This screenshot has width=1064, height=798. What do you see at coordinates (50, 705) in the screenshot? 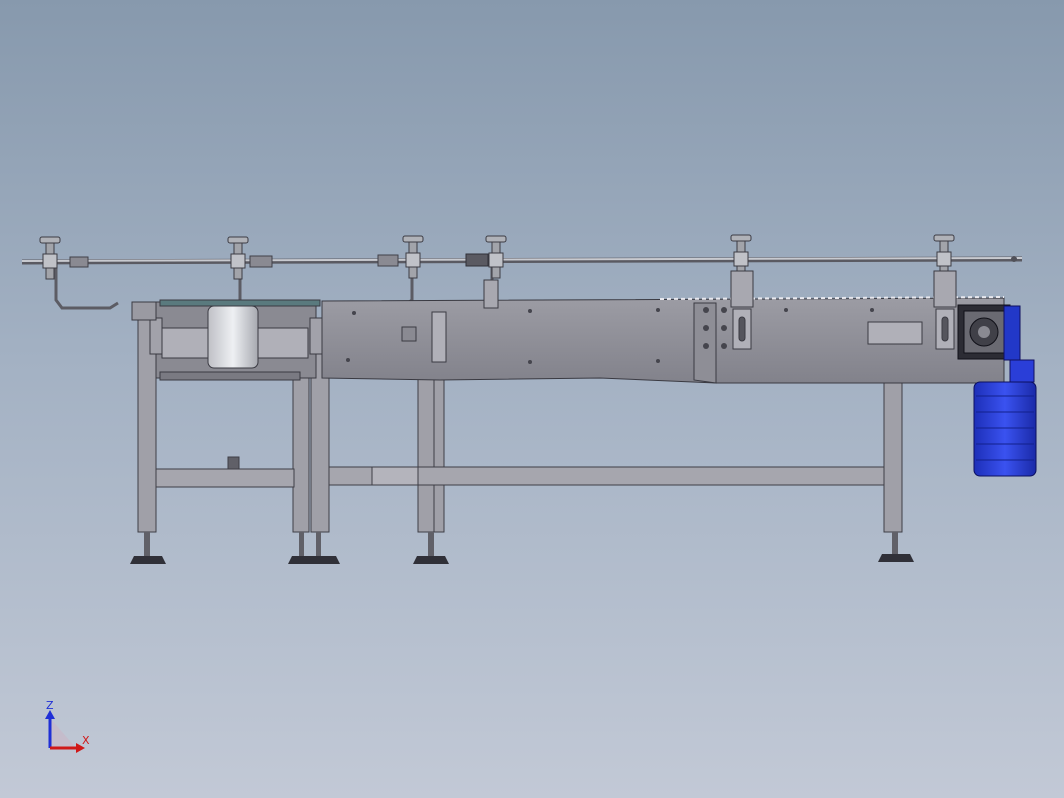
I see `z-axis-label: Z` at bounding box center [50, 705].